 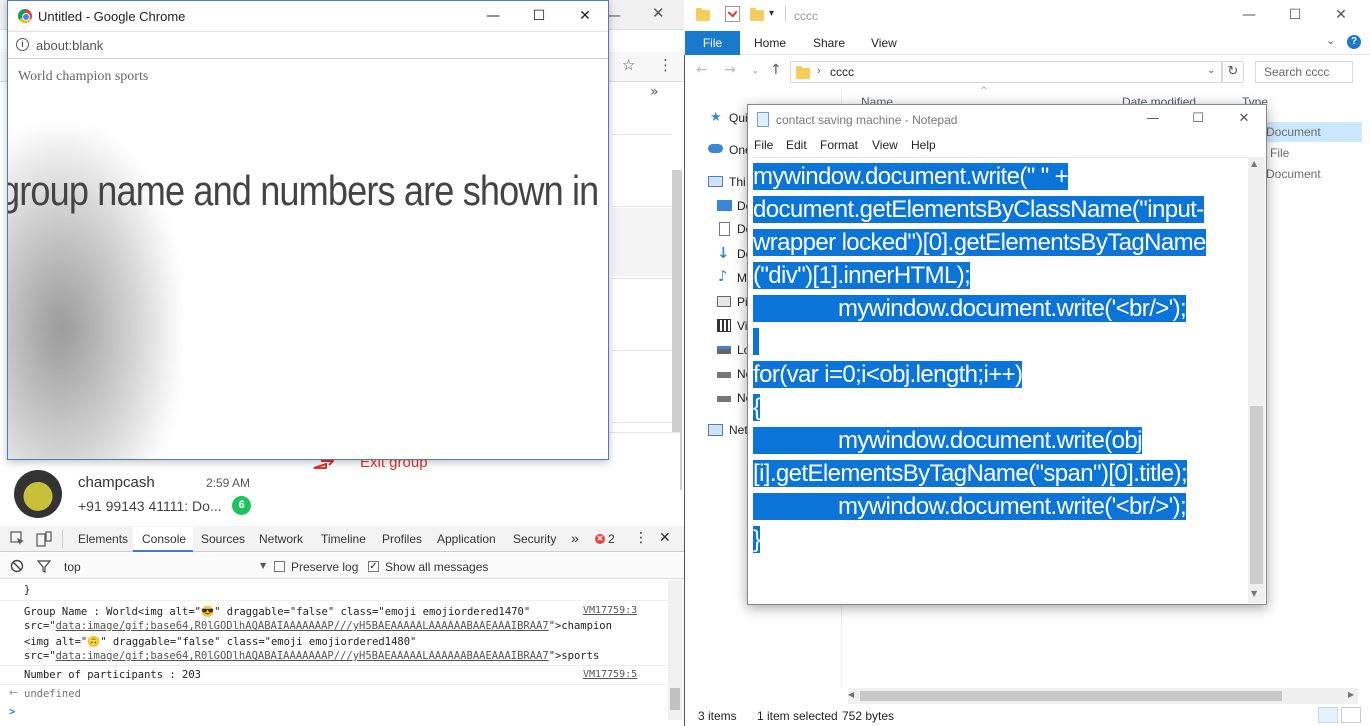 What do you see at coordinates (724, 350) in the screenshot?
I see `disk-icon` at bounding box center [724, 350].